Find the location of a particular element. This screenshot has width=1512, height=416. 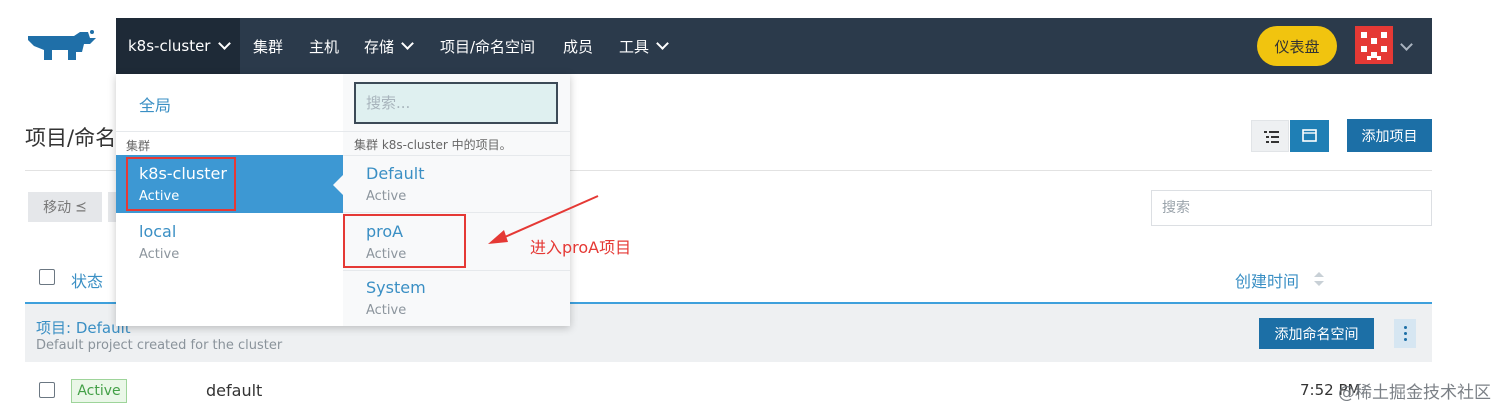

action-button is located at coordinates (112, 207).